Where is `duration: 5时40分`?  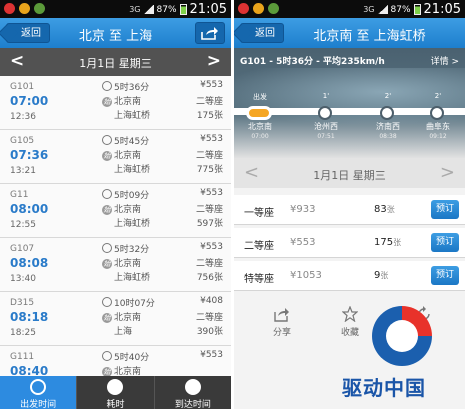 duration: 5时40分 is located at coordinates (125, 356).